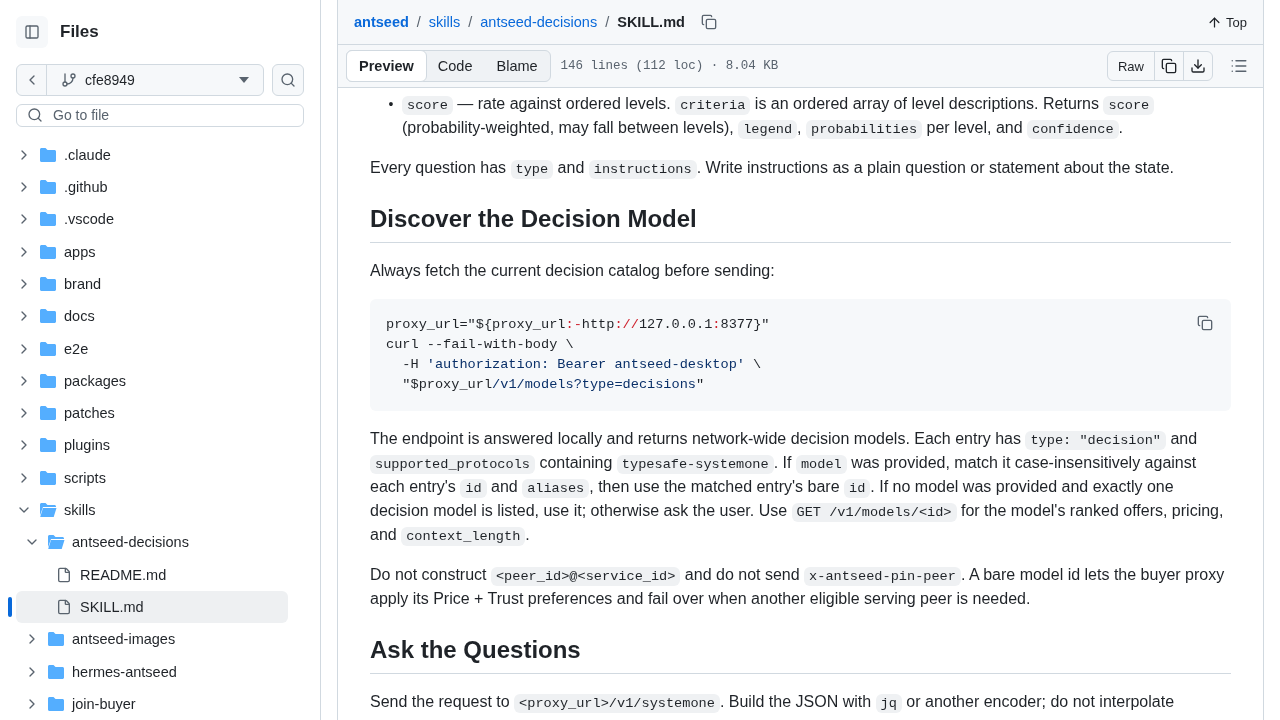 This screenshot has width=1280, height=720. Describe the element at coordinates (10, 606) in the screenshot. I see `selection-indicator` at that location.